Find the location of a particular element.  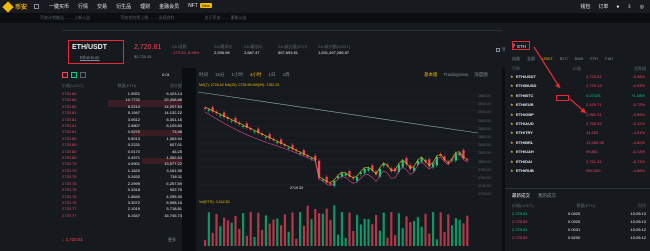

stat-24h-change: 24h涨跌 -173.39 -5.98% is located at coordinates (186, 49).